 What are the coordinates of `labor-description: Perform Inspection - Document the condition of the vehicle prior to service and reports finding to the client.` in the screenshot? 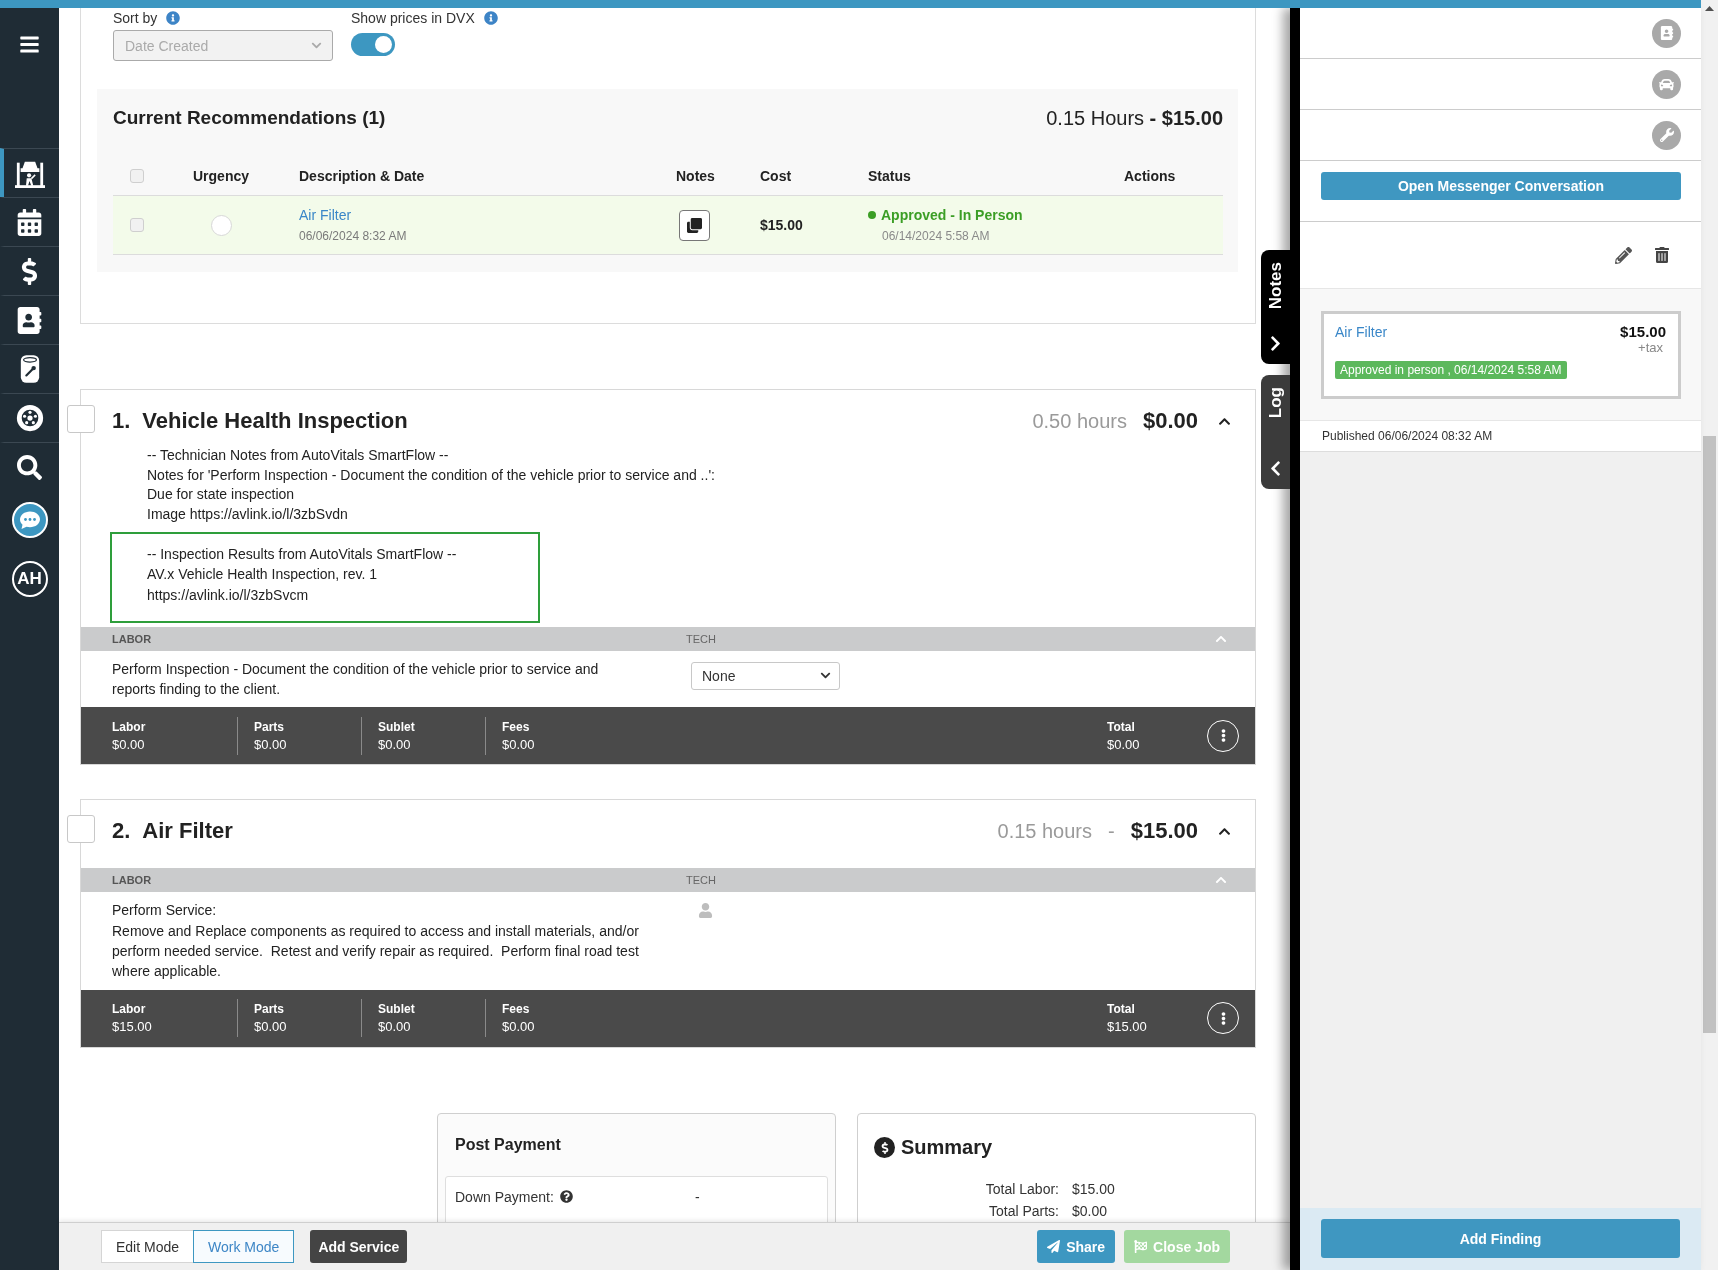 It's located at (356, 679).